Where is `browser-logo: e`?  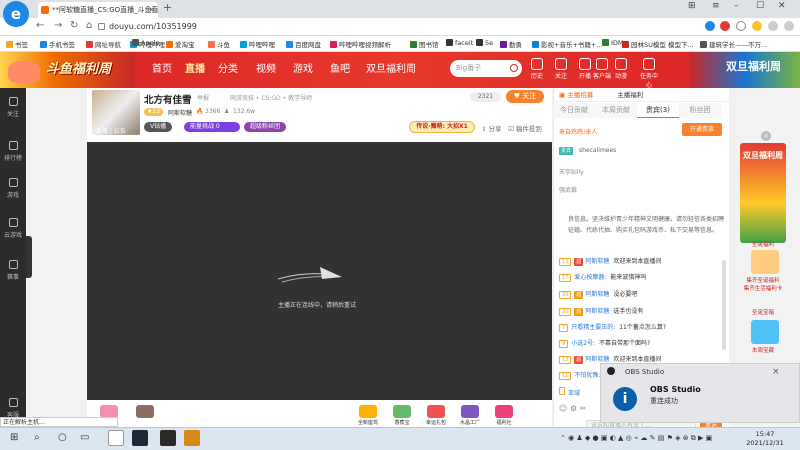
browser-logo: e is located at coordinates (16, 14).